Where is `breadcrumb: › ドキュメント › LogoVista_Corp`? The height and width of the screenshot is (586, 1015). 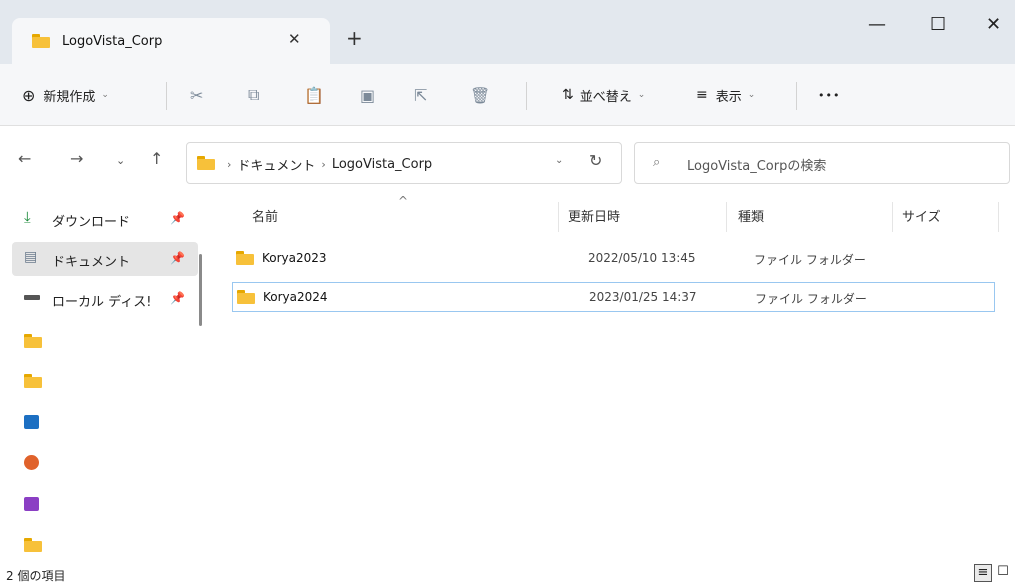 breadcrumb: › ドキュメント › LogoVista_Corp is located at coordinates (326, 164).